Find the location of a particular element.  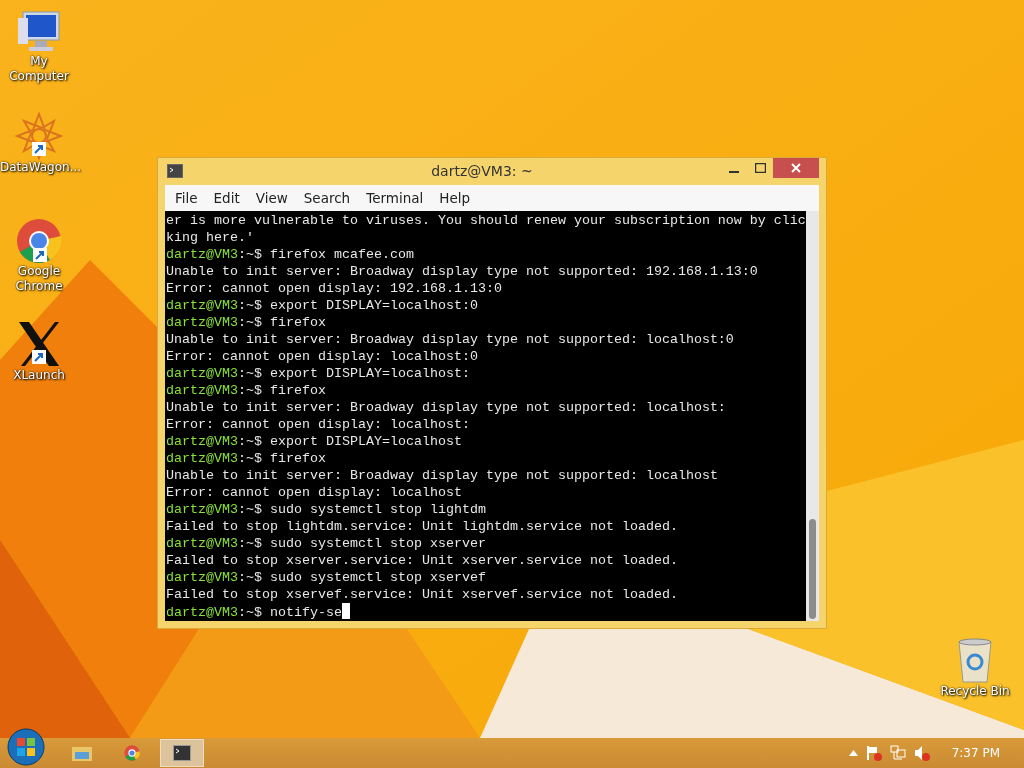

icon-label: XLaunch is located at coordinates (39, 375).